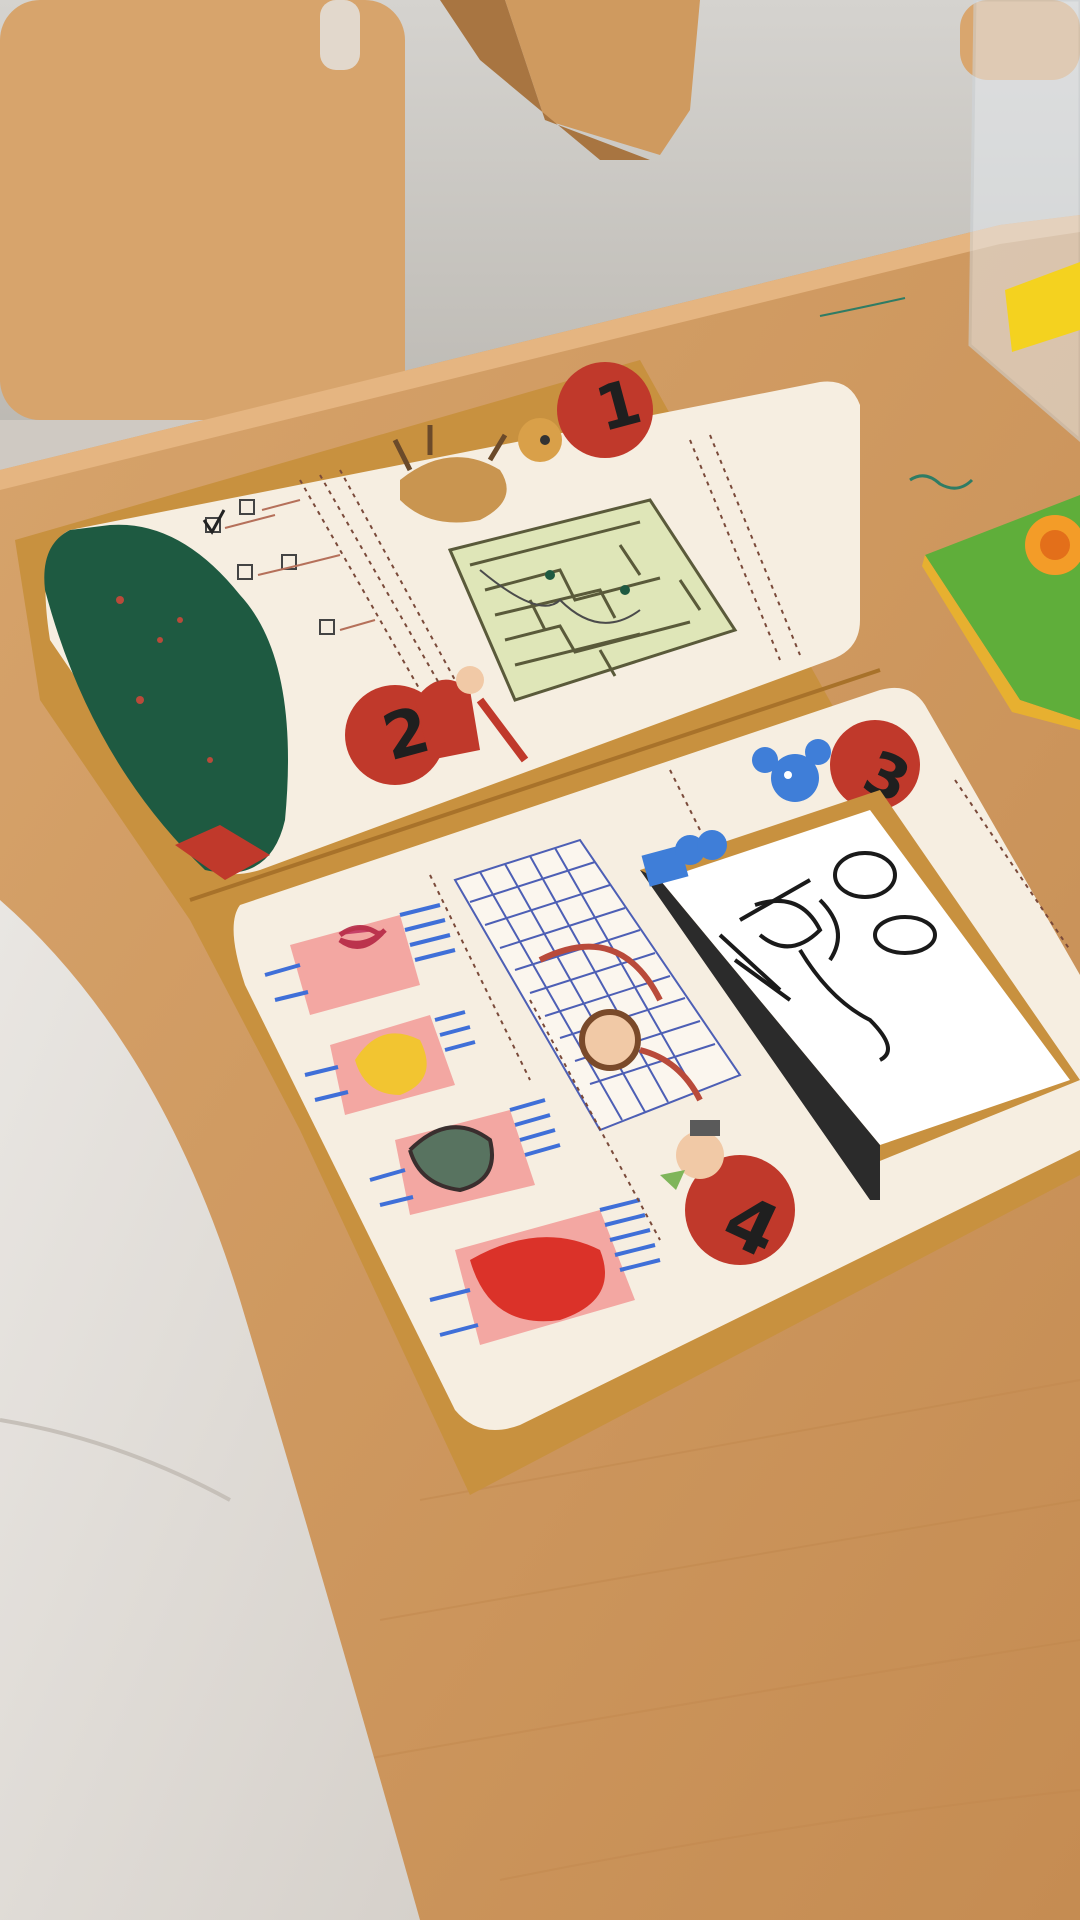 The image size is (1080, 1920). I want to click on page-number-badge: 1, so click(605, 410).